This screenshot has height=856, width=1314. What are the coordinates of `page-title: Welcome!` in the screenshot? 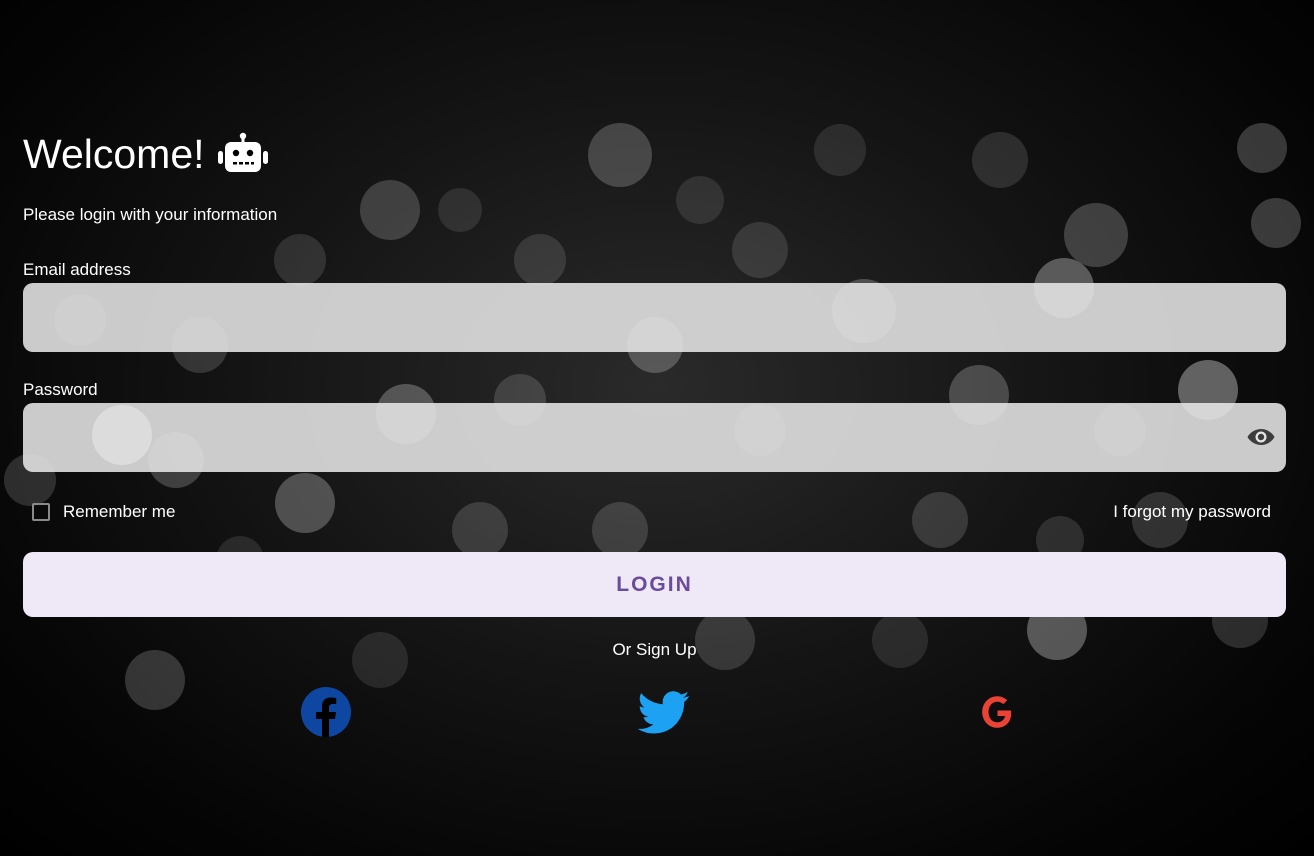 It's located at (114, 154).